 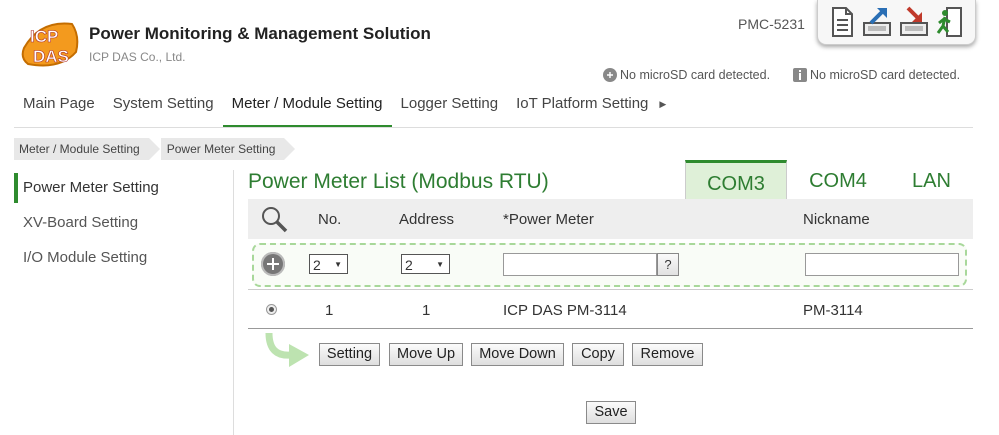 What do you see at coordinates (137, 57) in the screenshot?
I see `company-name: ICP DAS Co., Ltd.` at bounding box center [137, 57].